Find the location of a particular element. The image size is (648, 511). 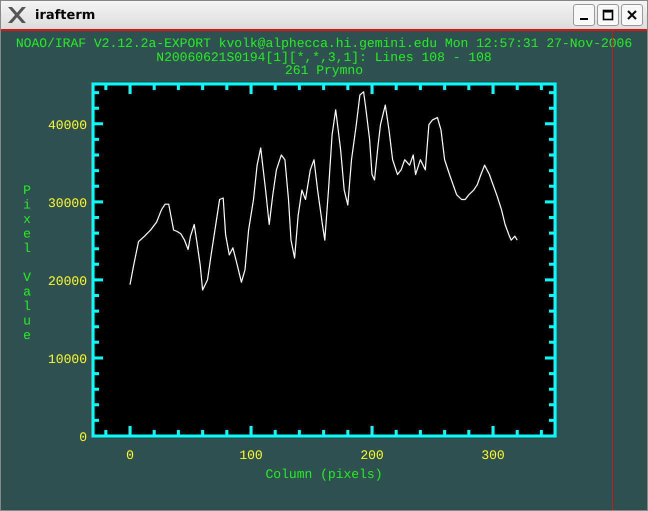

header-text: 261 Prymno is located at coordinates (323, 71).